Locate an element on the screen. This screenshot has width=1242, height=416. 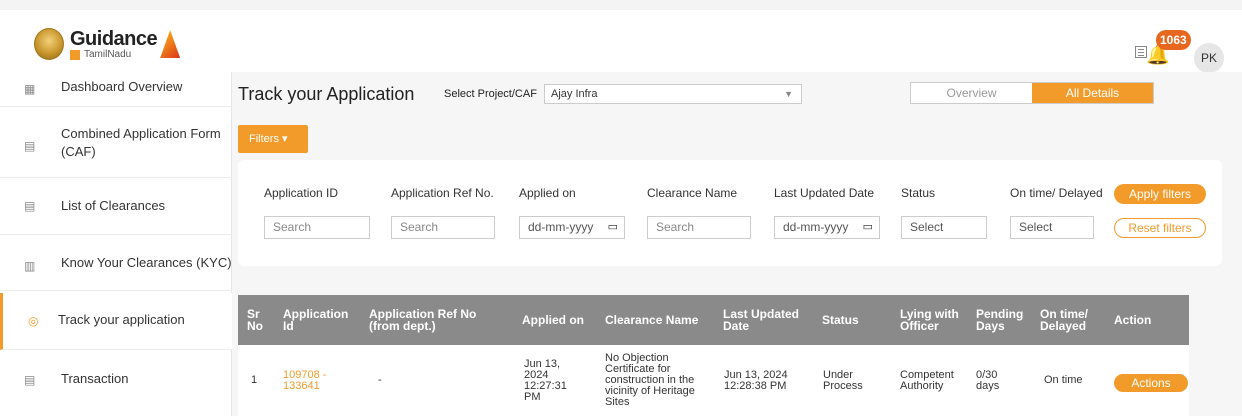
application-ref-label: Application Ref No. is located at coordinates (442, 193).